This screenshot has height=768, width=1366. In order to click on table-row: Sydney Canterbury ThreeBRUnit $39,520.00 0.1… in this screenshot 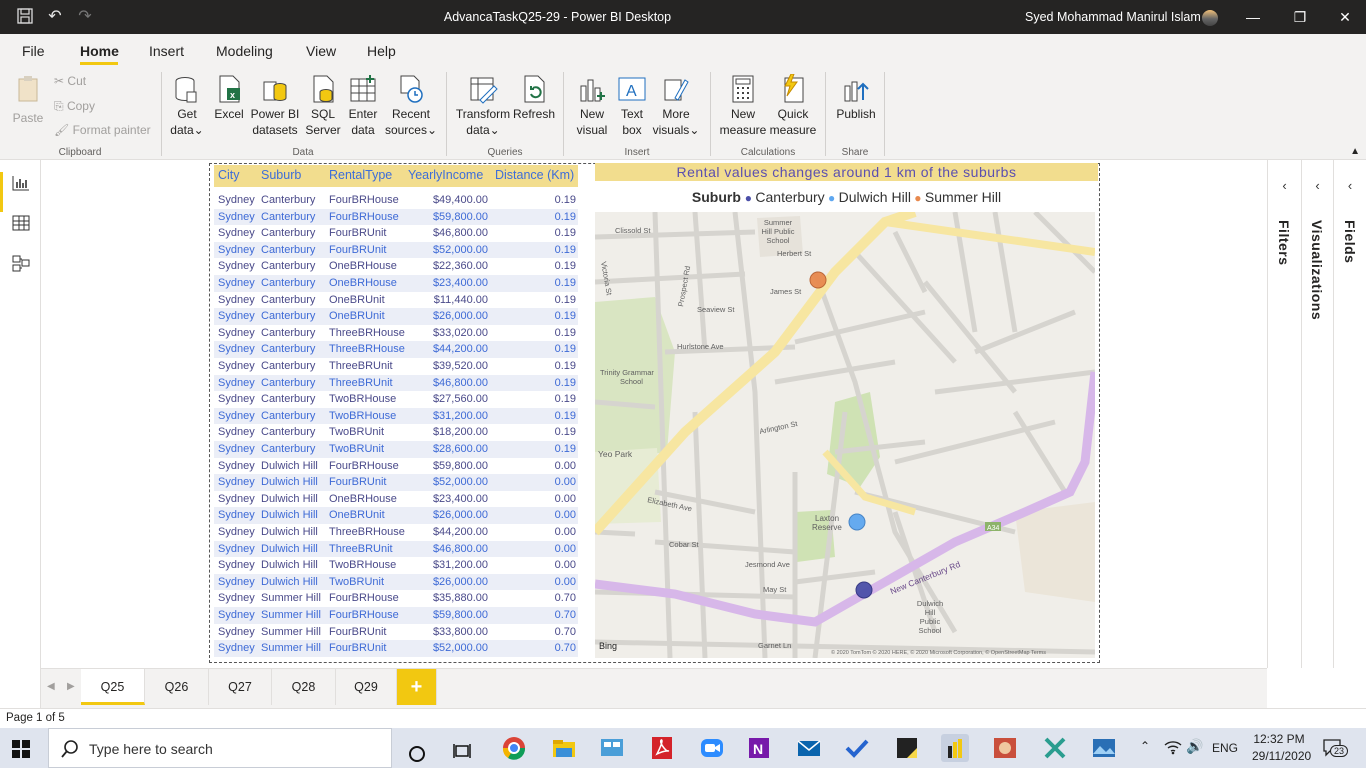, I will do `click(396, 366)`.